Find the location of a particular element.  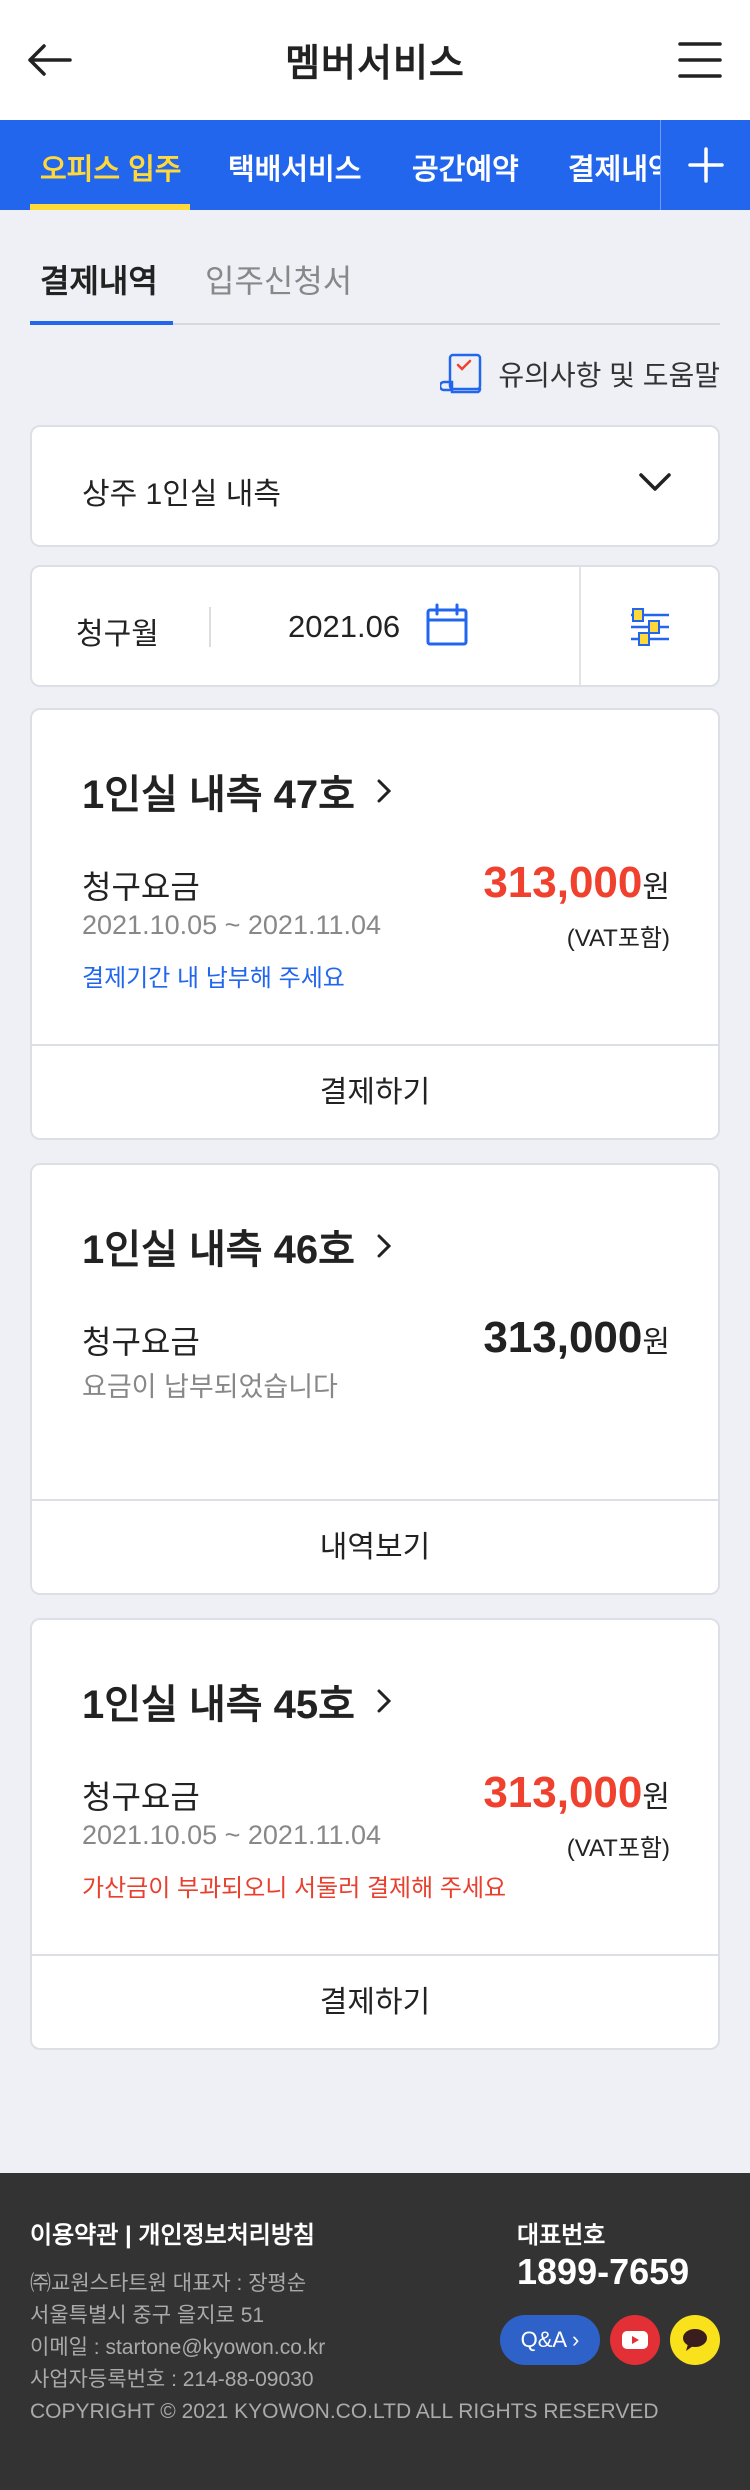

help-label: 유의사항 및 도움말 is located at coordinates (609, 375).